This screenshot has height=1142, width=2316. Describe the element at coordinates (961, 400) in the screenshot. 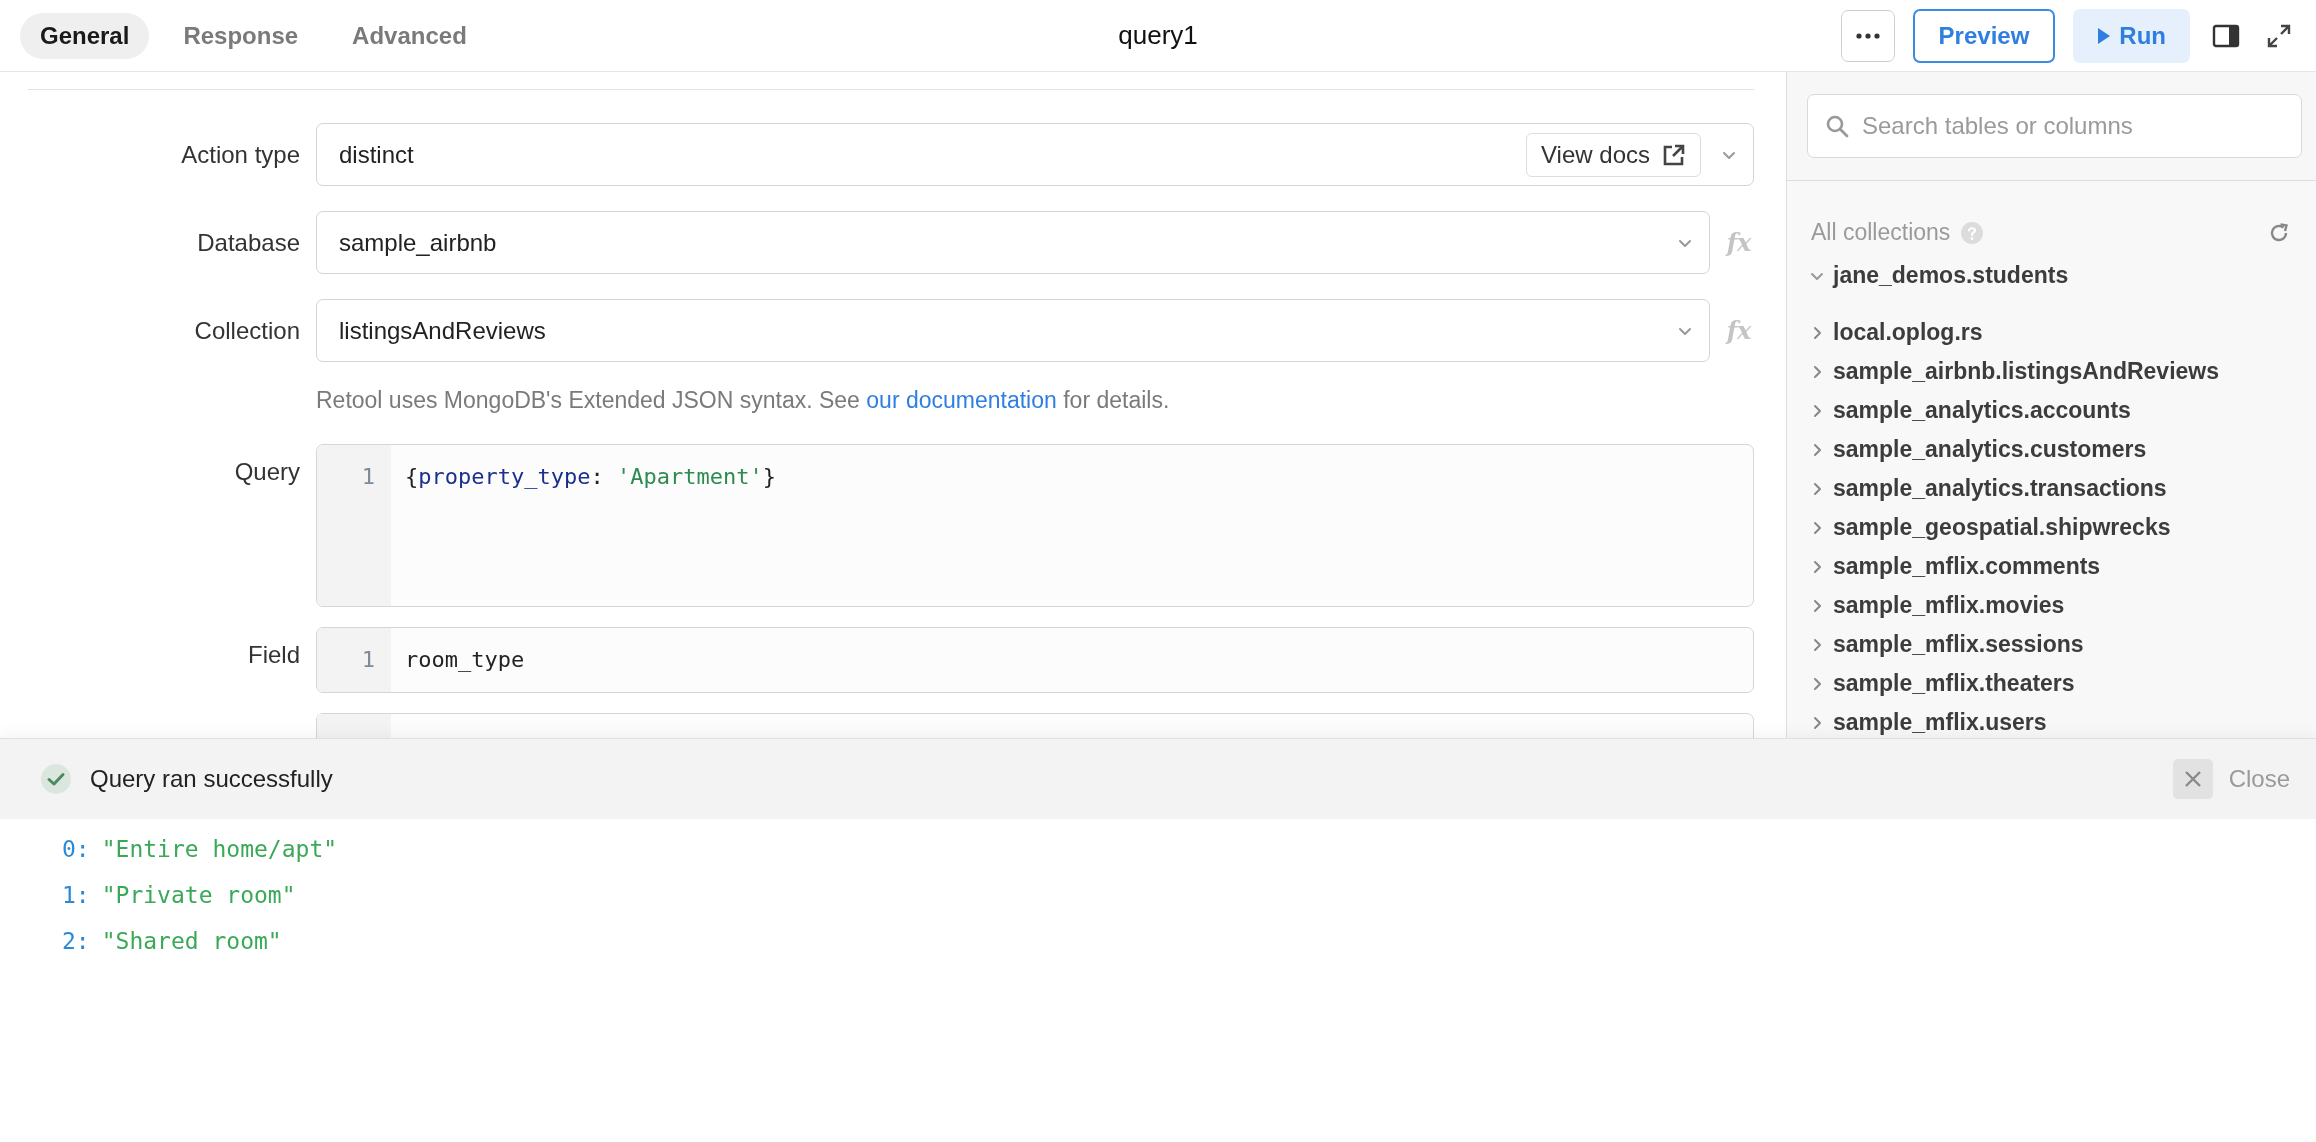

I see `documentation-link: our documentation` at that location.